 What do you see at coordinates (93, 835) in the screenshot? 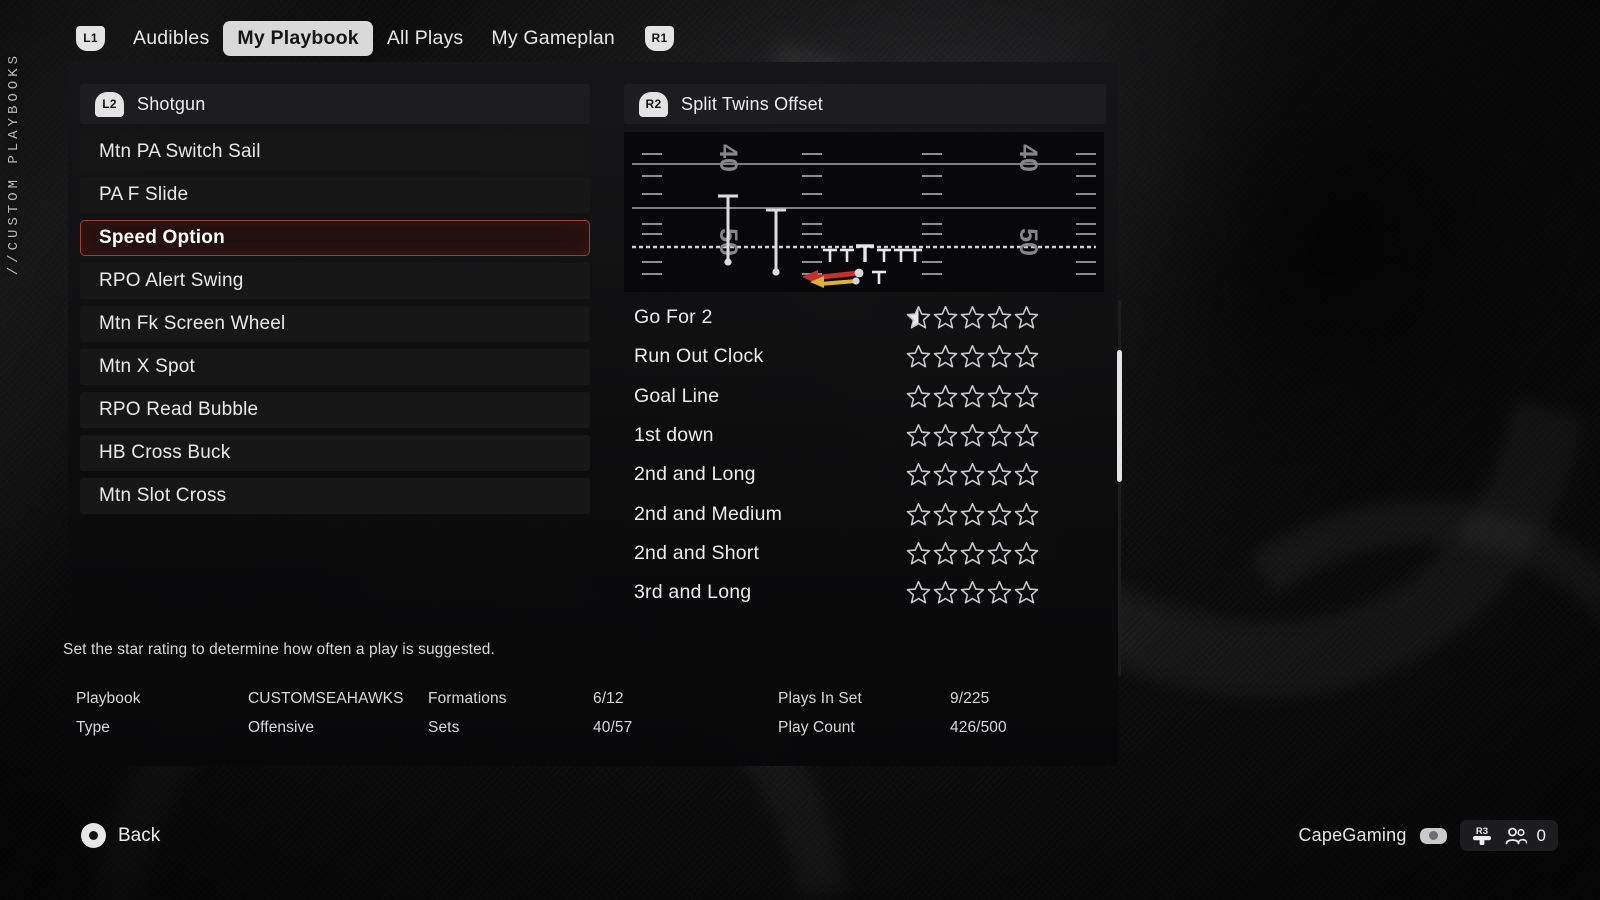
I see `circle-button-icon` at bounding box center [93, 835].